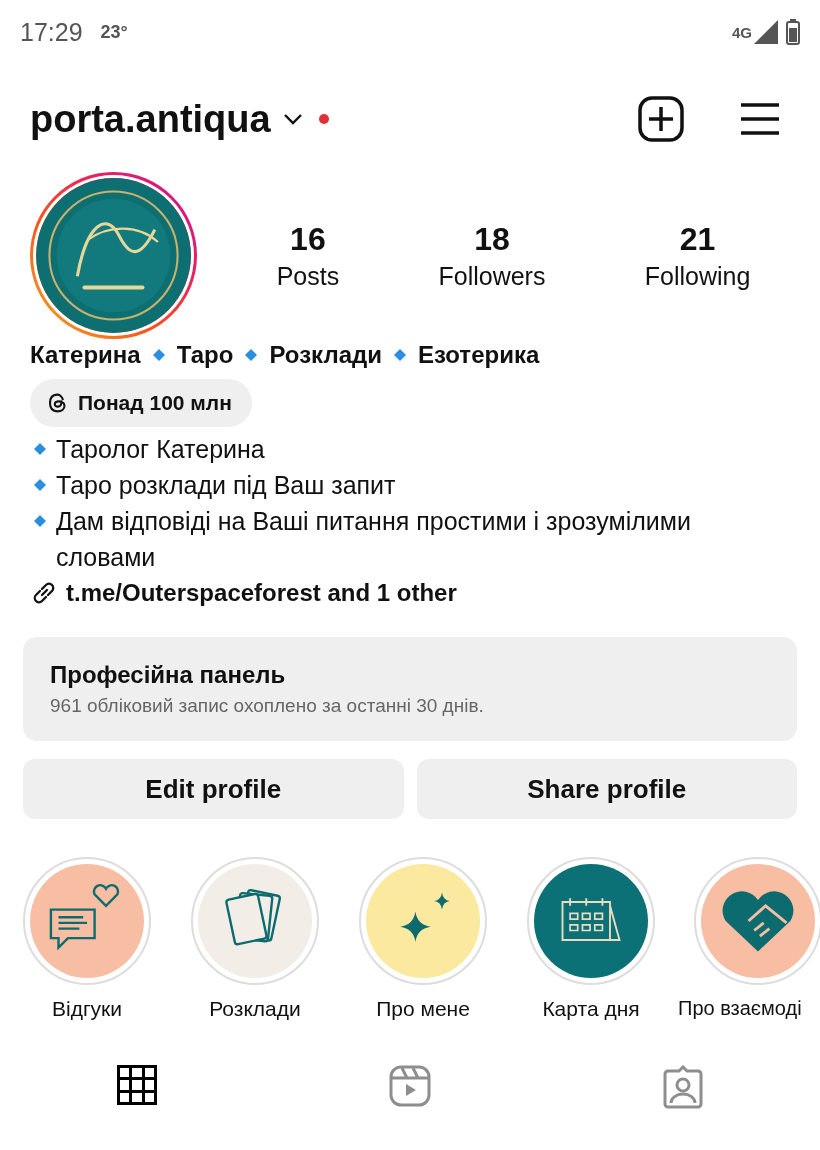 The width and height of the screenshot is (820, 1150). Describe the element at coordinates (136, 1085) in the screenshot. I see `grid-icon` at that location.